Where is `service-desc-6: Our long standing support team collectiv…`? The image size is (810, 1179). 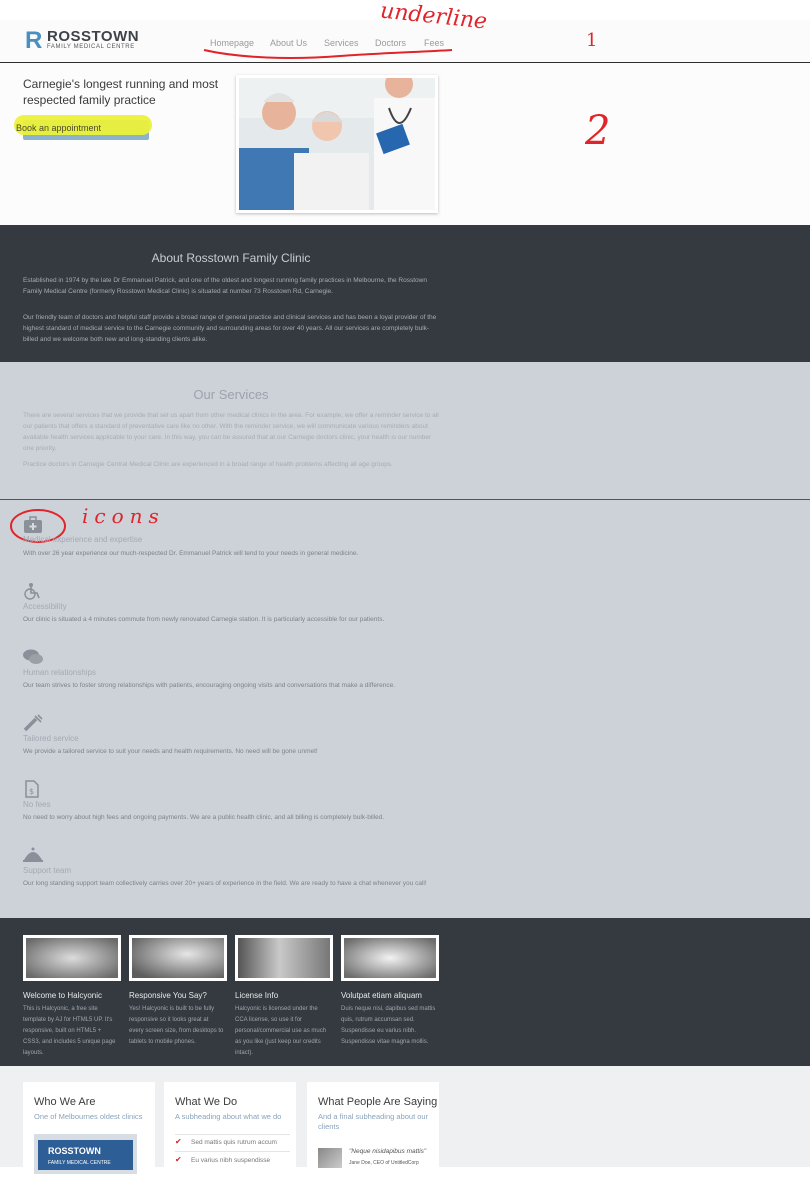
service-desc-6: Our long standing support team collectiv… is located at coordinates (225, 883).